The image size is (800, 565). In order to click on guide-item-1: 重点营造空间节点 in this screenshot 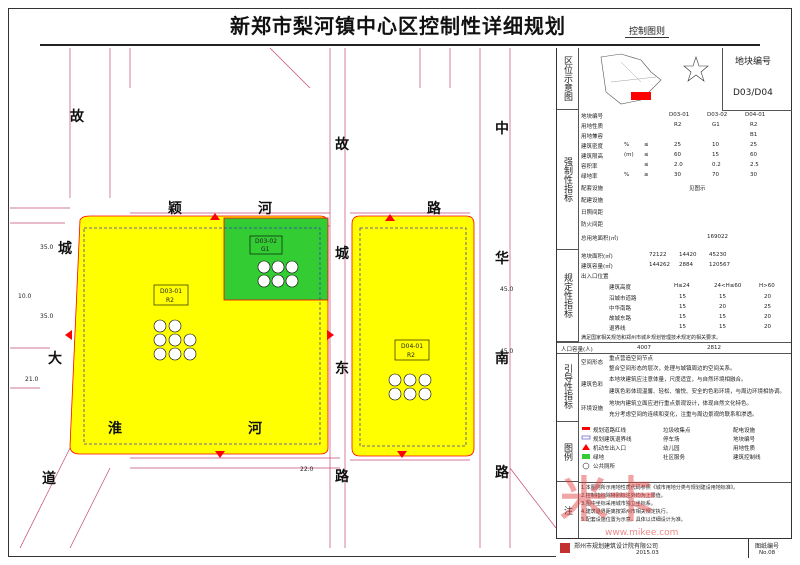, I will do `click(631, 359)`.